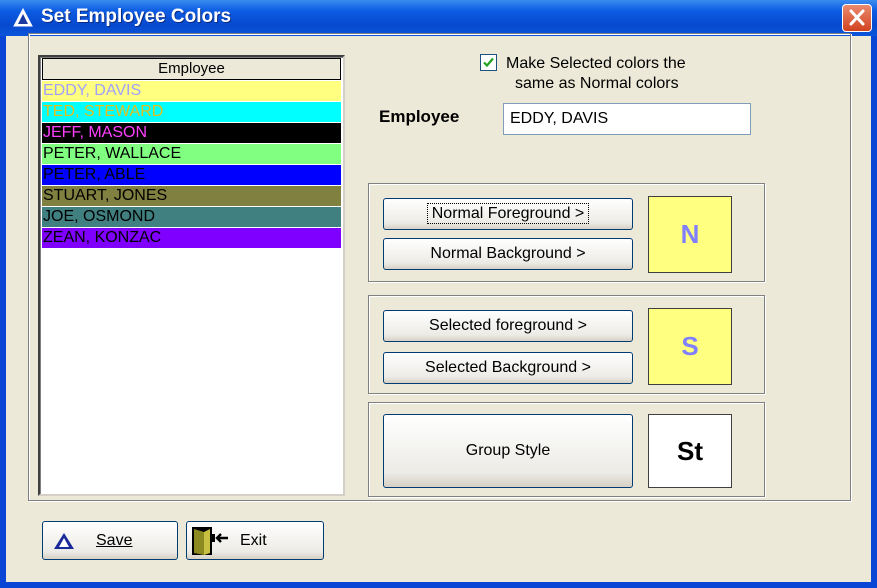  Describe the element at coordinates (191, 91) in the screenshot. I see `employee-list-item: EDDY, DAVIS` at that location.